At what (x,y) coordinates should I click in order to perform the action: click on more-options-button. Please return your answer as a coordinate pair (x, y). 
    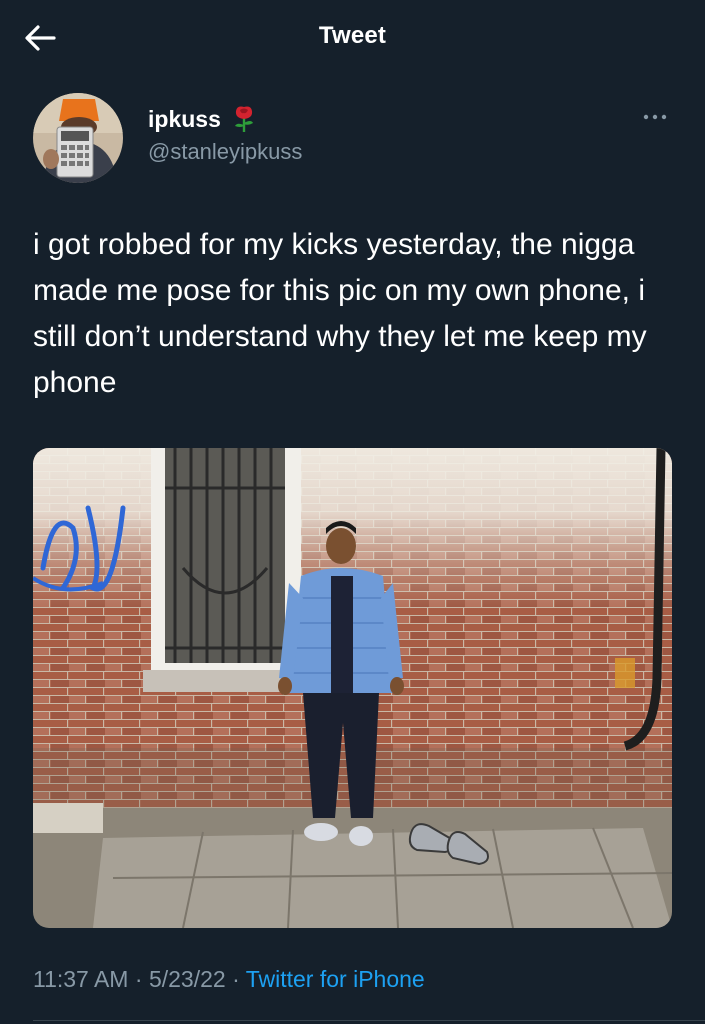
    Looking at the image, I should click on (655, 117).